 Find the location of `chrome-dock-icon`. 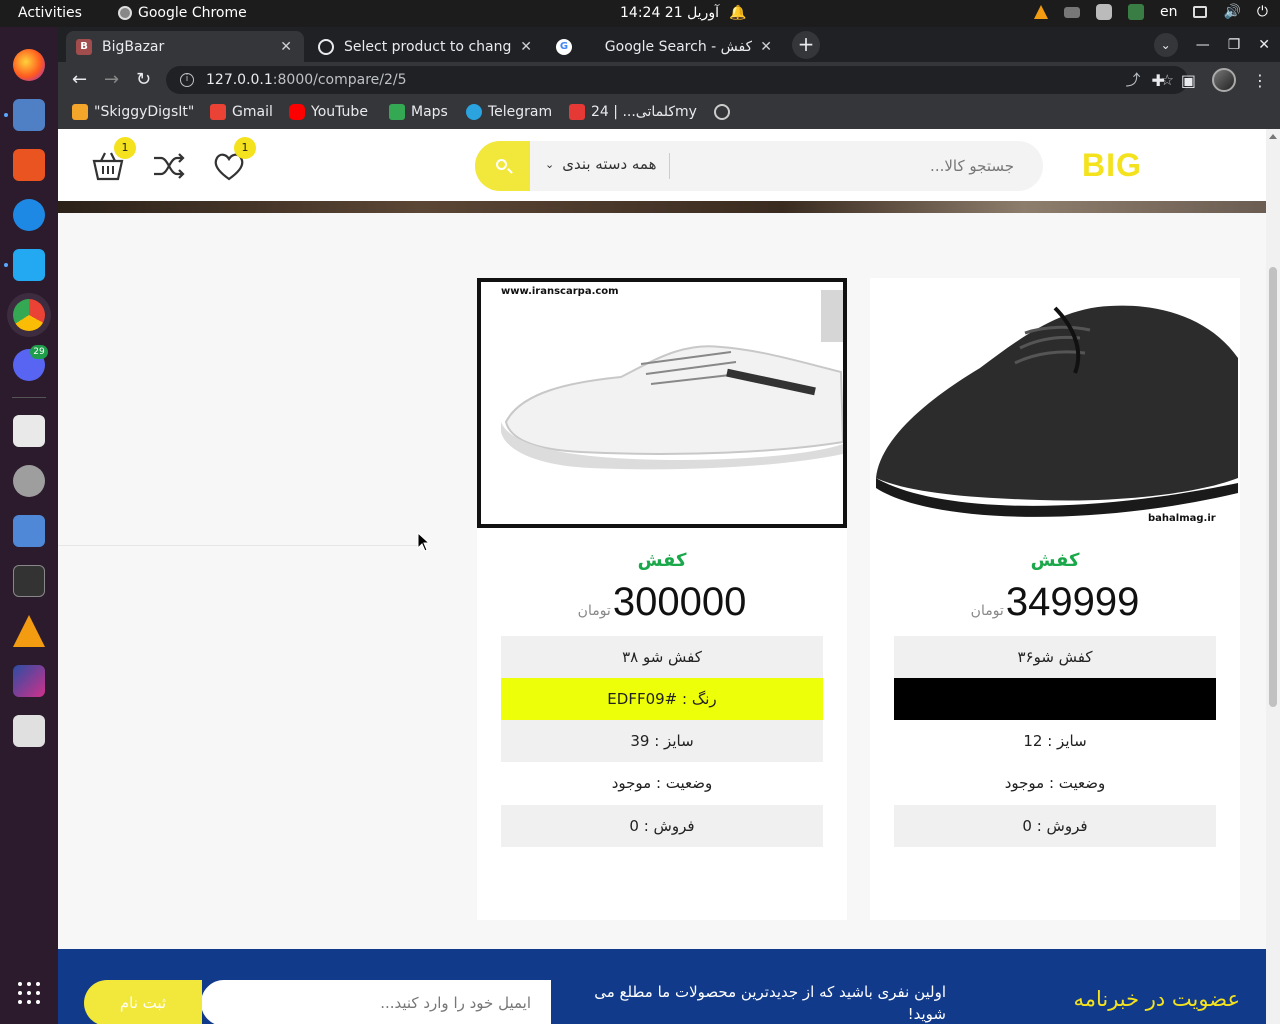

chrome-dock-icon is located at coordinates (29, 315).